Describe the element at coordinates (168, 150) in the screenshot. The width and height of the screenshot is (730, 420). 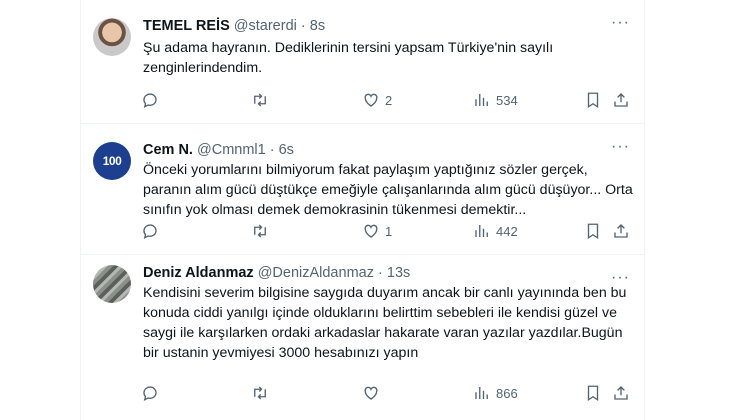
I see `author-name: Cem N.` at that location.